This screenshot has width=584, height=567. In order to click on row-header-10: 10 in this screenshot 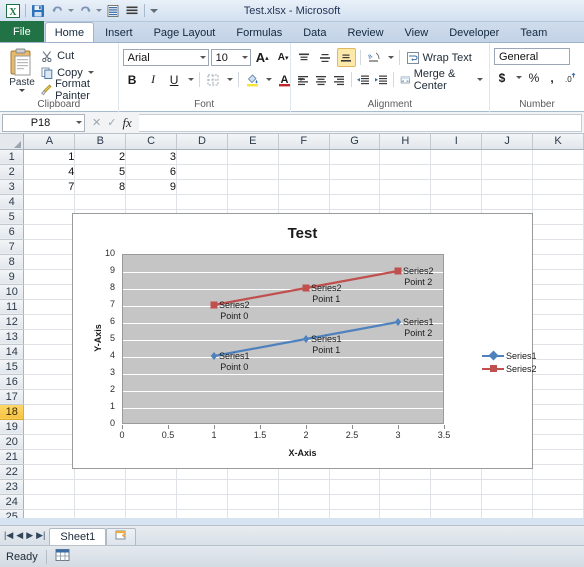, I will do `click(12, 292)`.